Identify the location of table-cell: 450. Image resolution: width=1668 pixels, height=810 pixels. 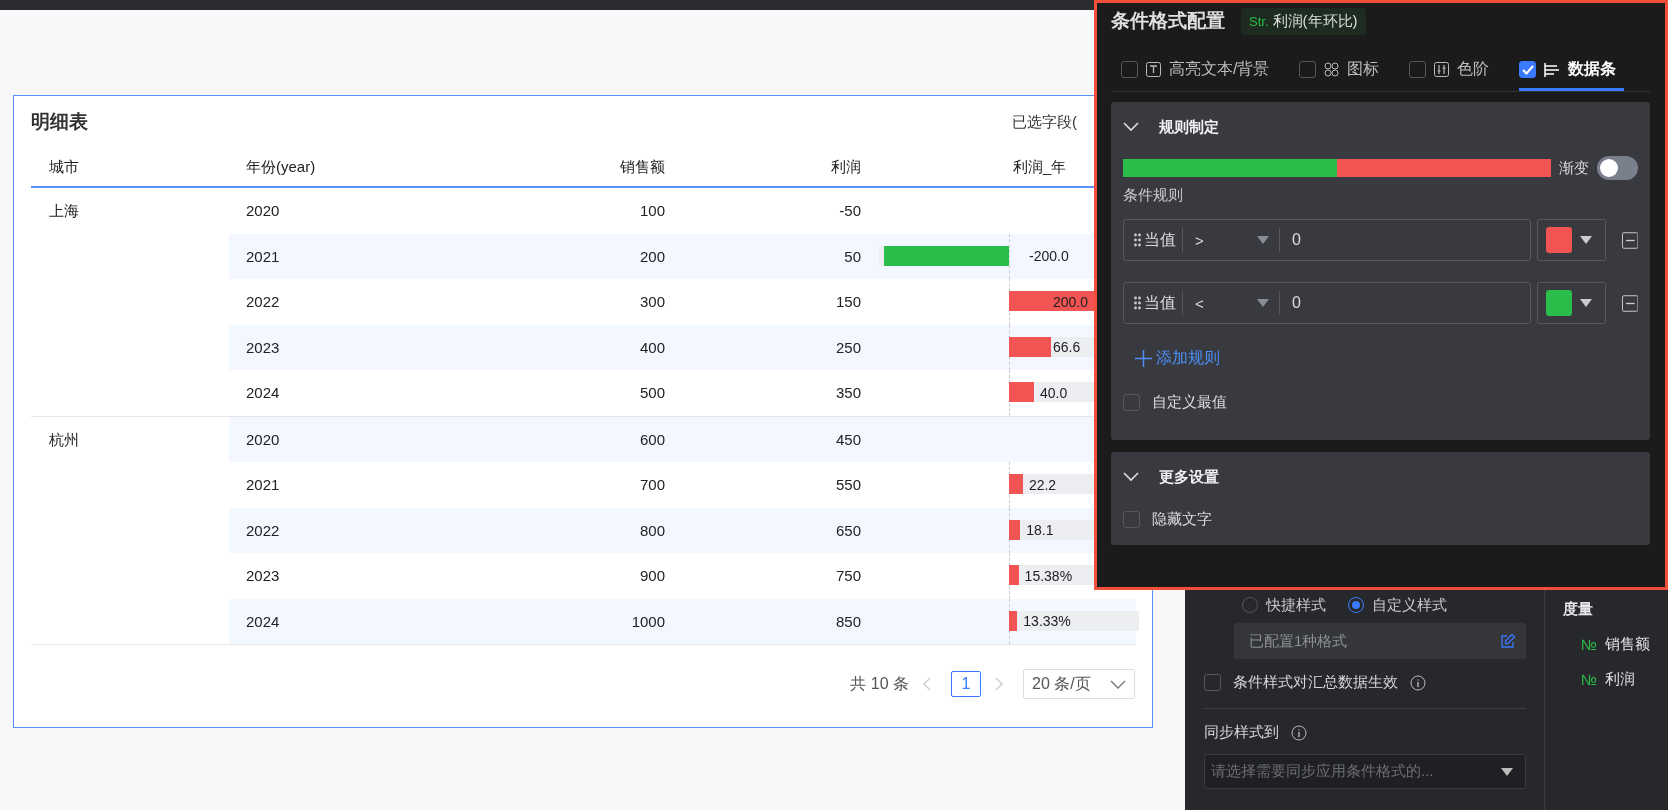
(848, 439).